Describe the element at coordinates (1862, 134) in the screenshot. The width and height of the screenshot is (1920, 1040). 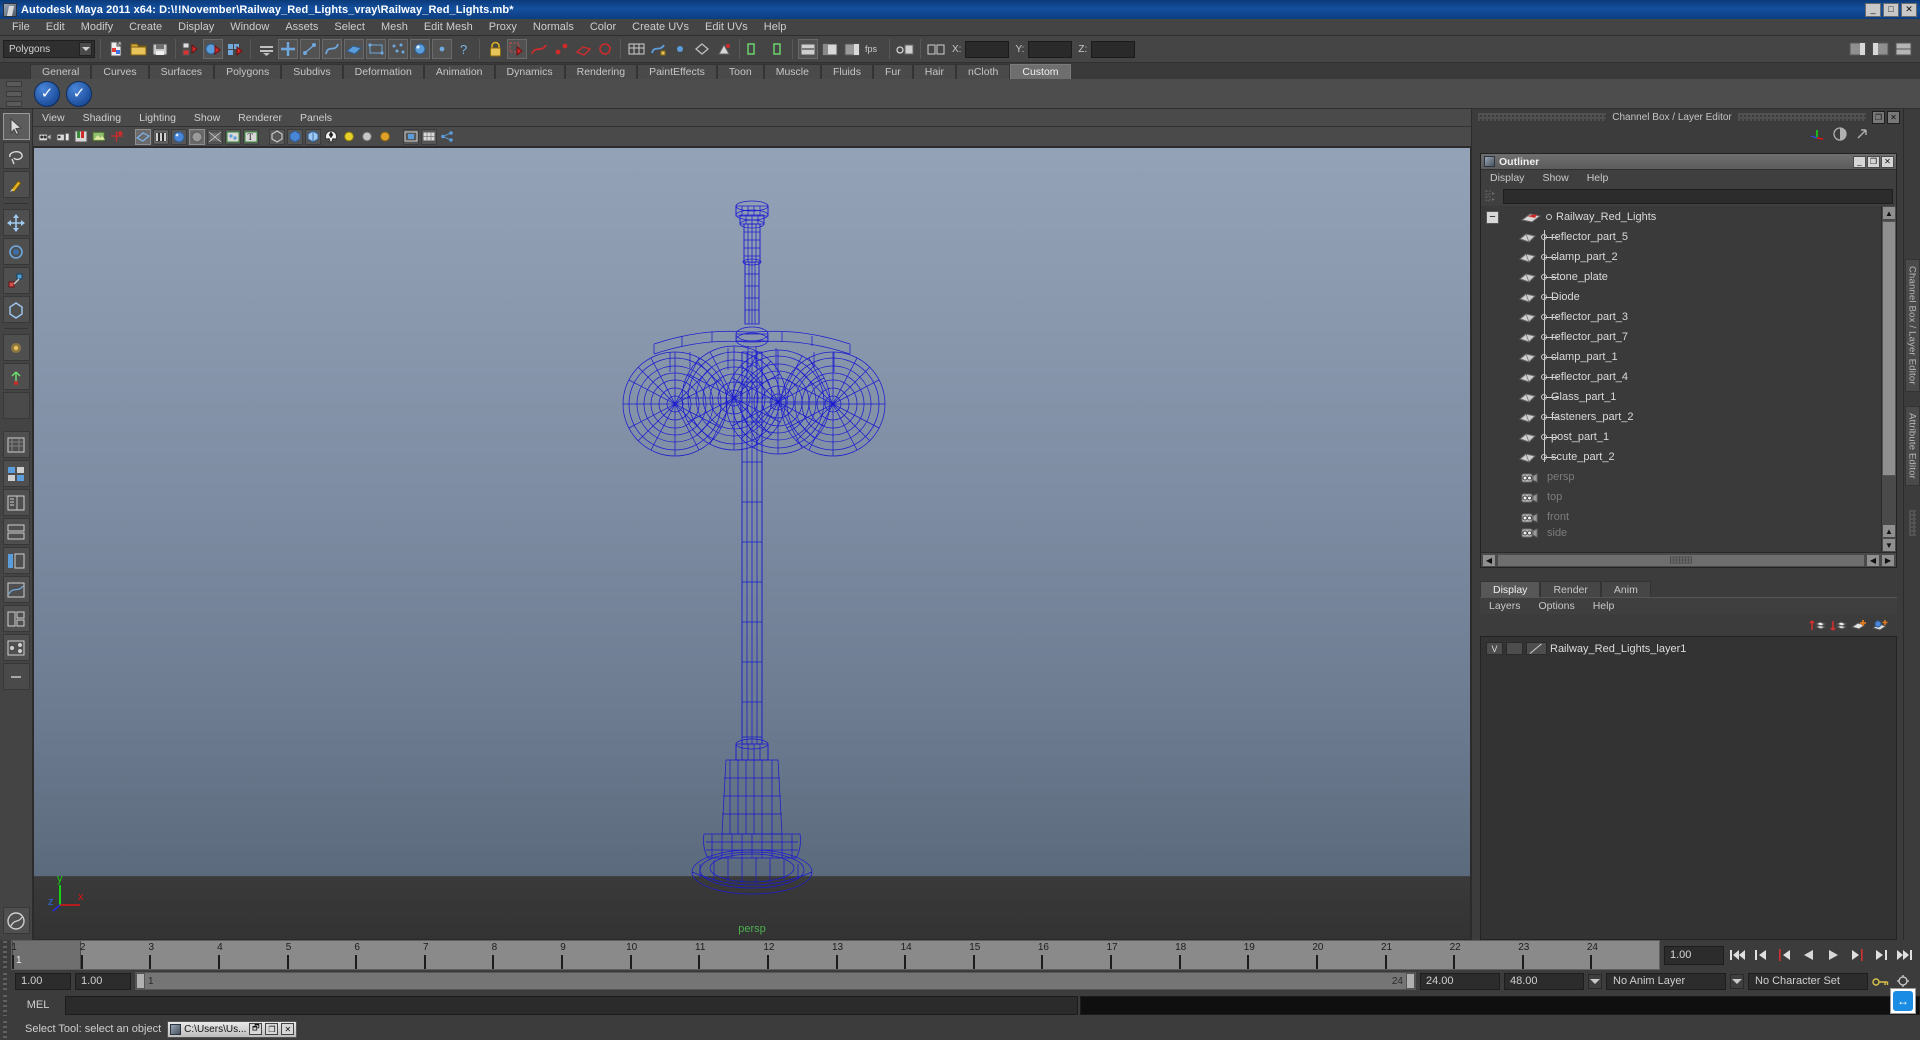
I see `arrow-up-right-icon` at that location.